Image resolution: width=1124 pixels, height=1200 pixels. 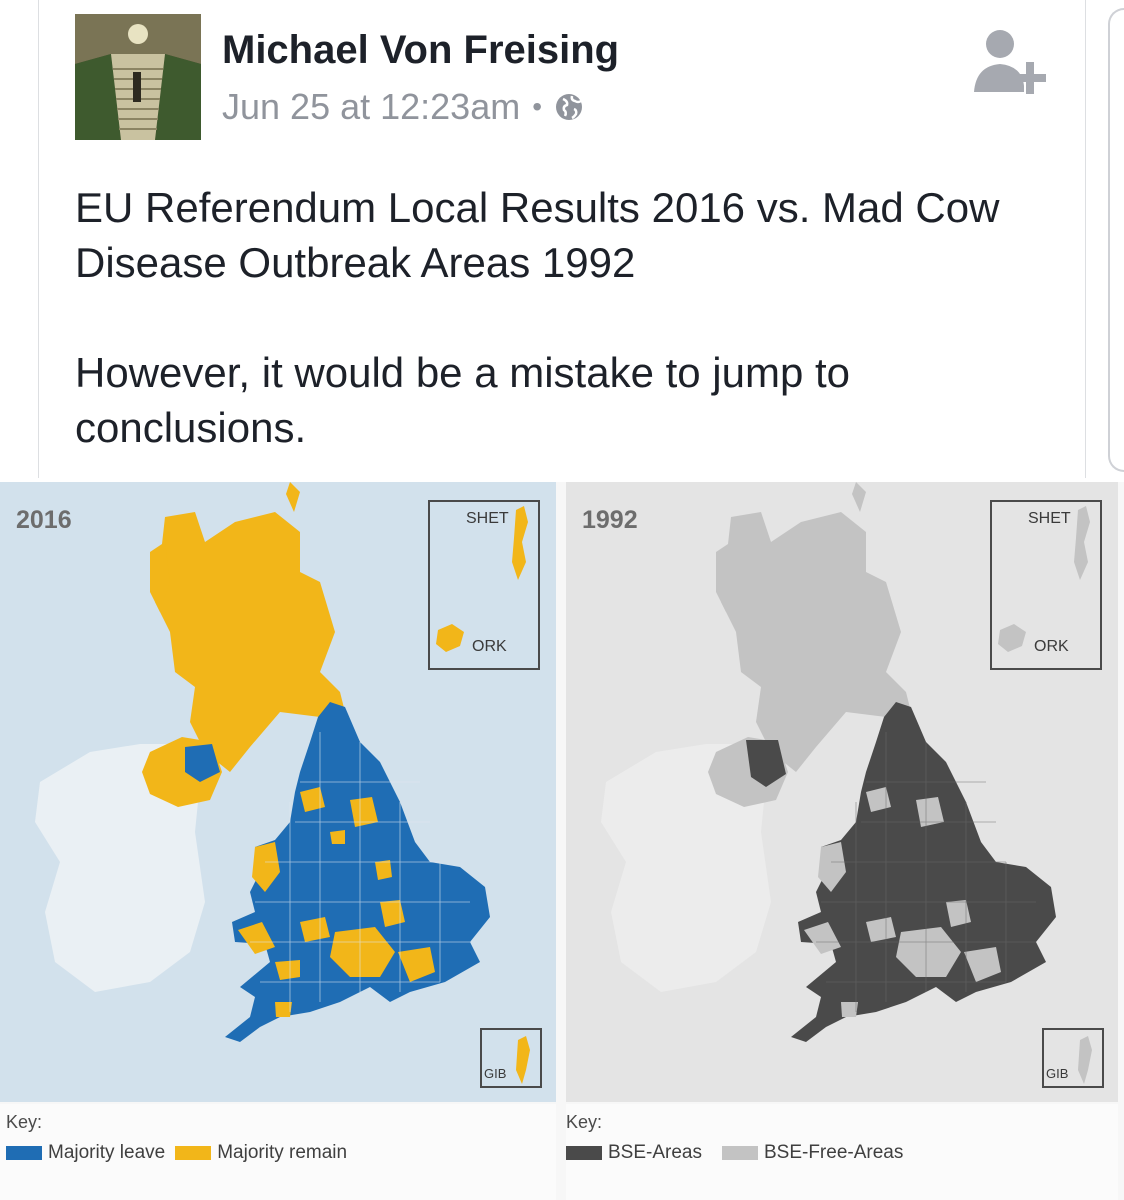 I want to click on key-1992: Key: BSE-Areas BSE-Free-Areas, so click(x=842, y=1152).